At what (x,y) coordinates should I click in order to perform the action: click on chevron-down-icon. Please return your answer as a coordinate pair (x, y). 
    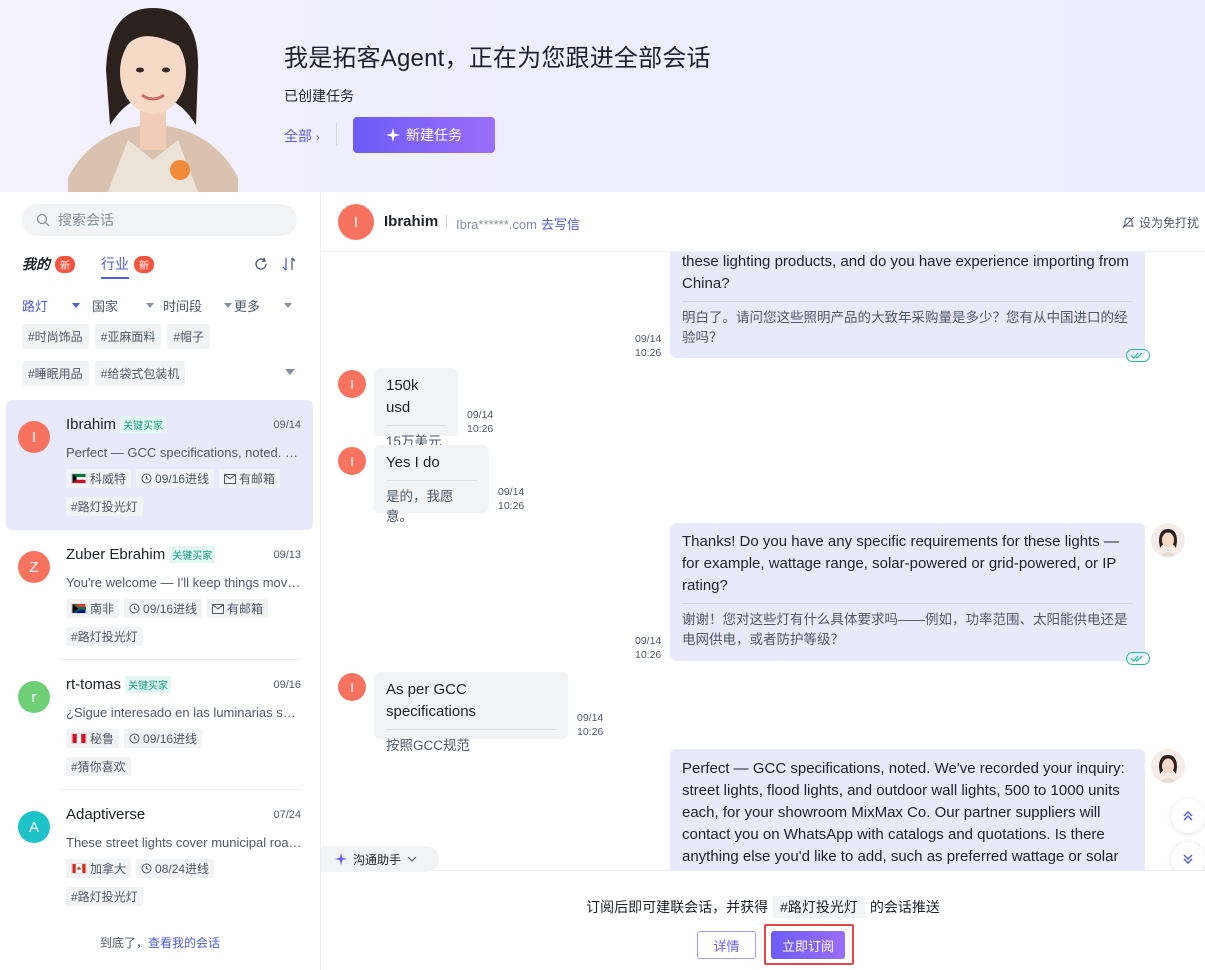
    Looking at the image, I should click on (412, 859).